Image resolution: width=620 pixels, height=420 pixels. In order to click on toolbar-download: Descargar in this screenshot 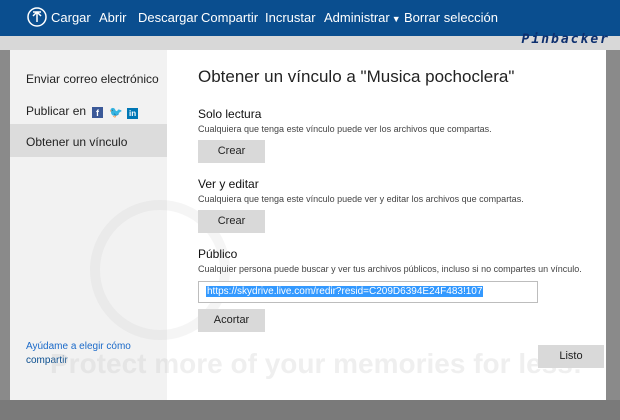, I will do `click(168, 17)`.